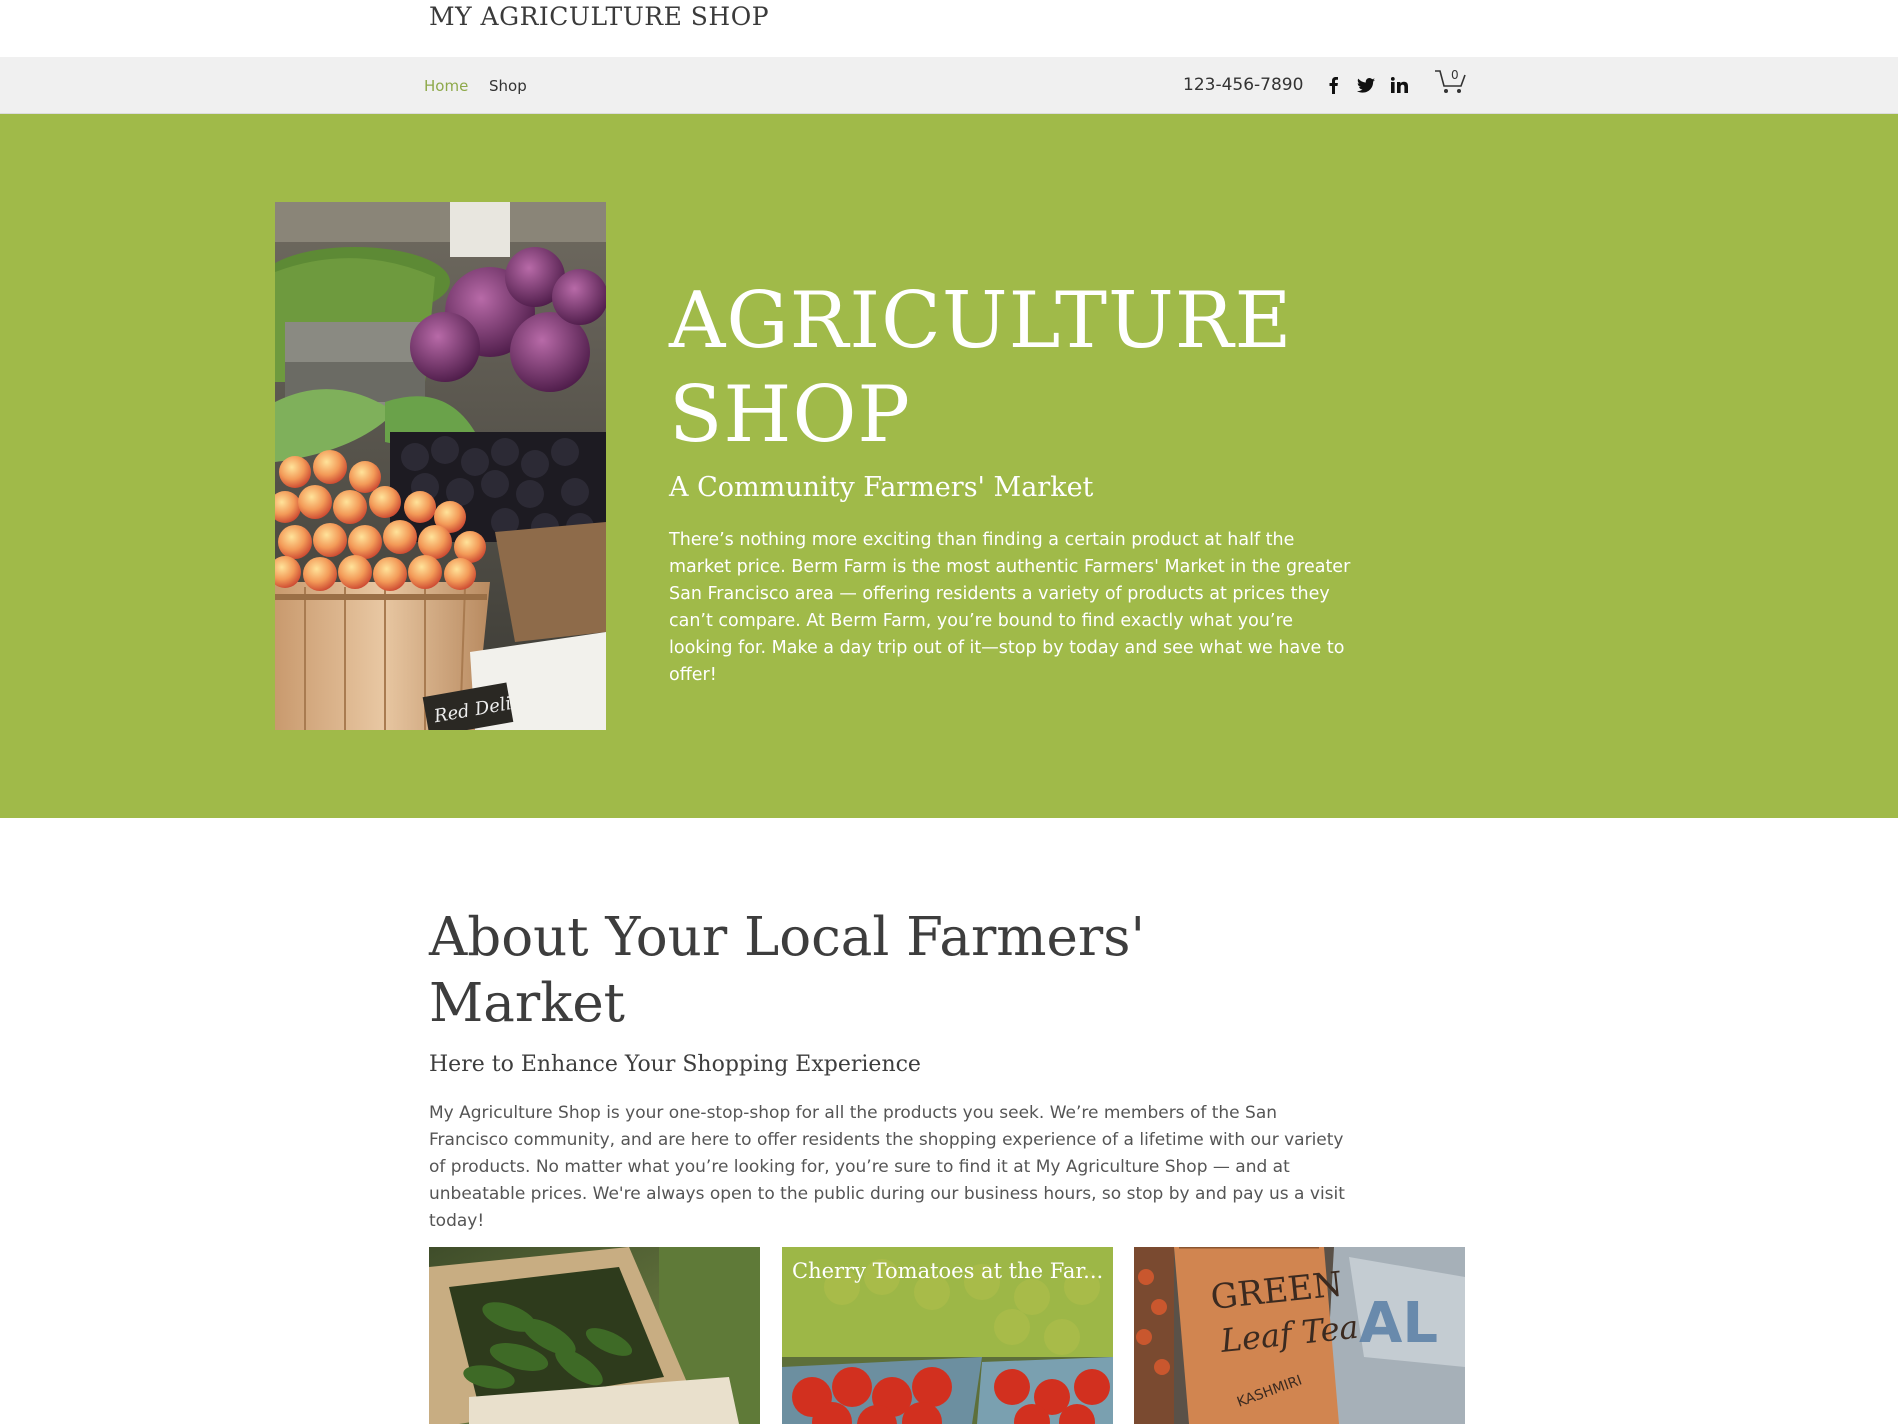 Image resolution: width=1898 pixels, height=1424 pixels. Describe the element at coordinates (508, 86) in the screenshot. I see `nav-item-shop: Shop` at that location.